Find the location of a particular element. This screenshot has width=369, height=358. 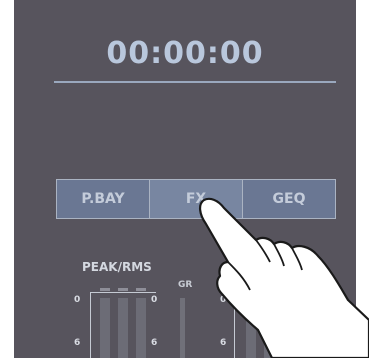

gr-bar is located at coordinates (182, 328).